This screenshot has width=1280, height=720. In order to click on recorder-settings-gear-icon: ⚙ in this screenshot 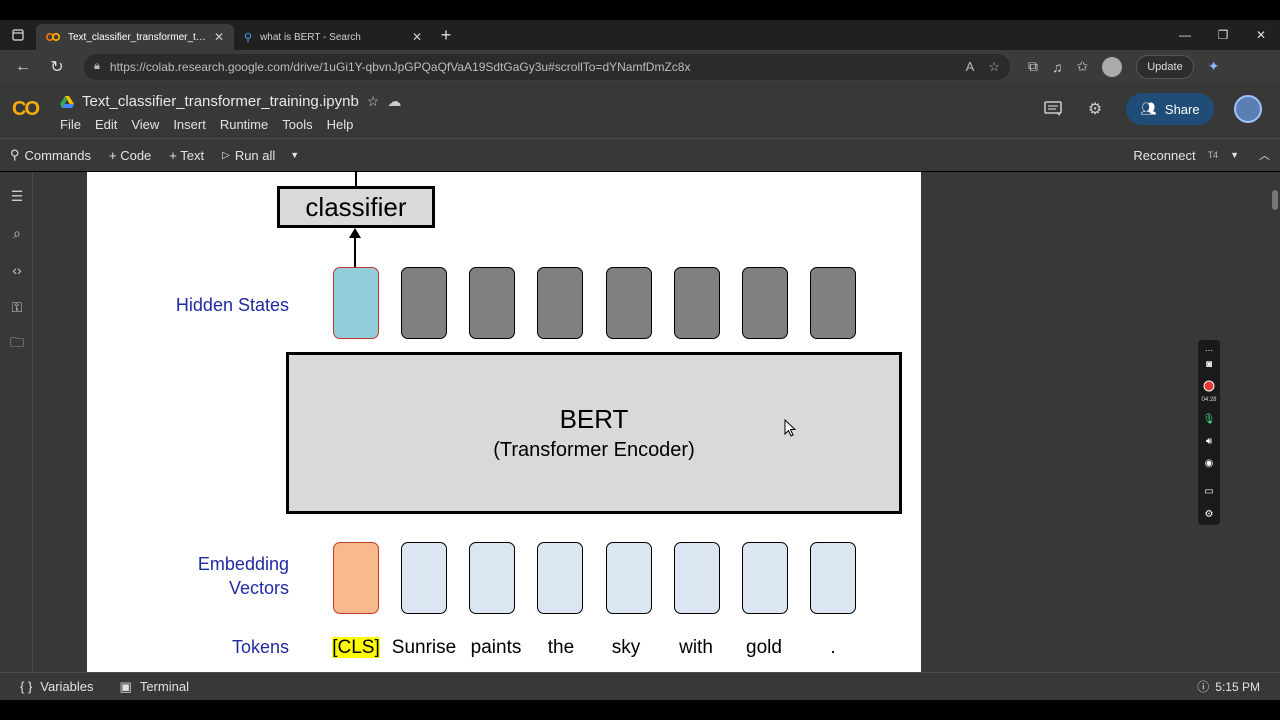, I will do `click(1209, 514)`.